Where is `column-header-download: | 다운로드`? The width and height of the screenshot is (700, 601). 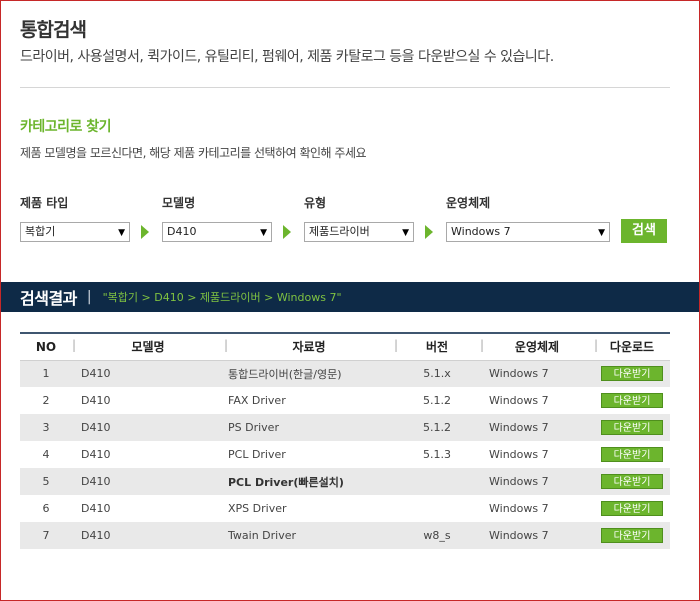
column-header-download: | 다운로드 is located at coordinates (632, 346).